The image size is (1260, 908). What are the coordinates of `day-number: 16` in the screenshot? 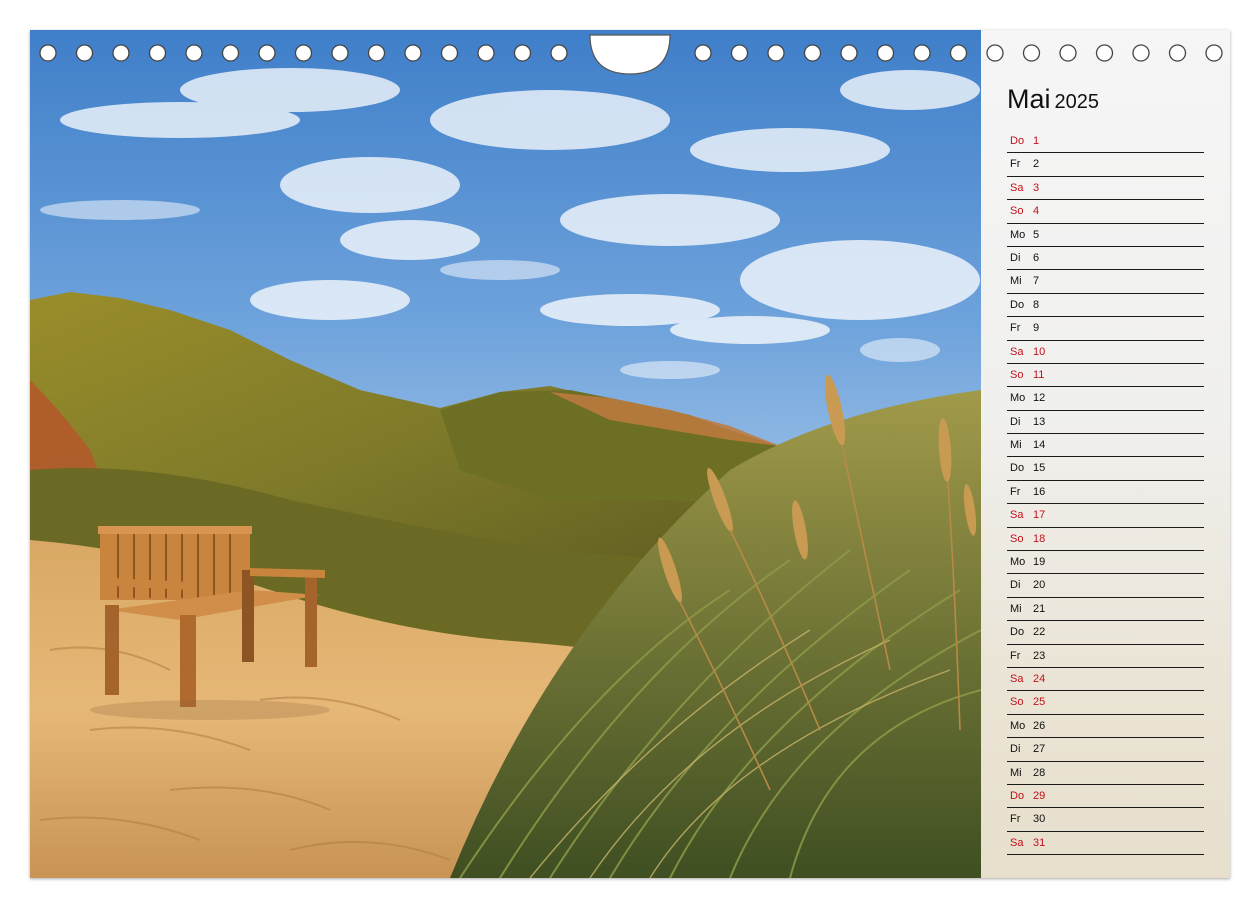 It's located at (1039, 491).